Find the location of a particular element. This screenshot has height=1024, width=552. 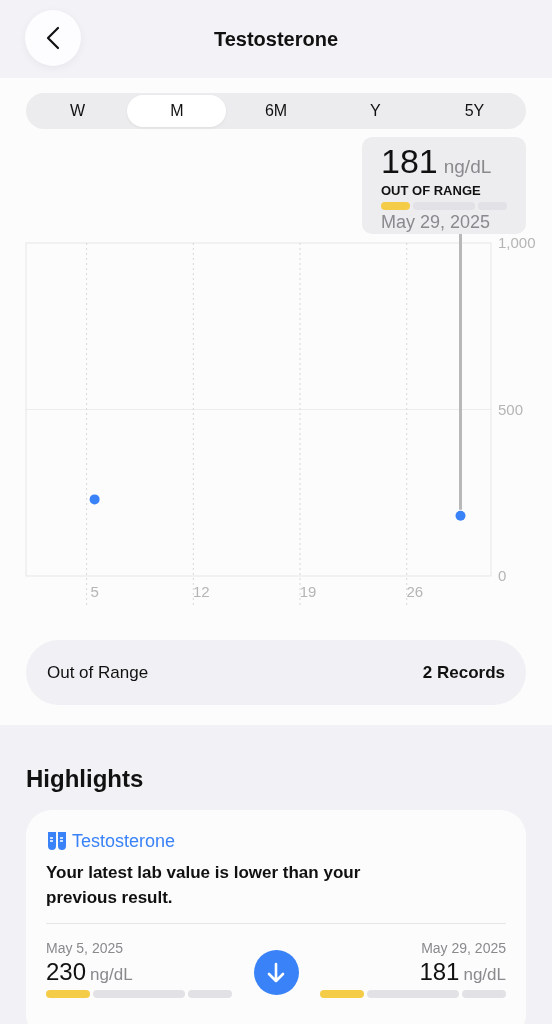

card-title: Testosterone is located at coordinates (124, 841).